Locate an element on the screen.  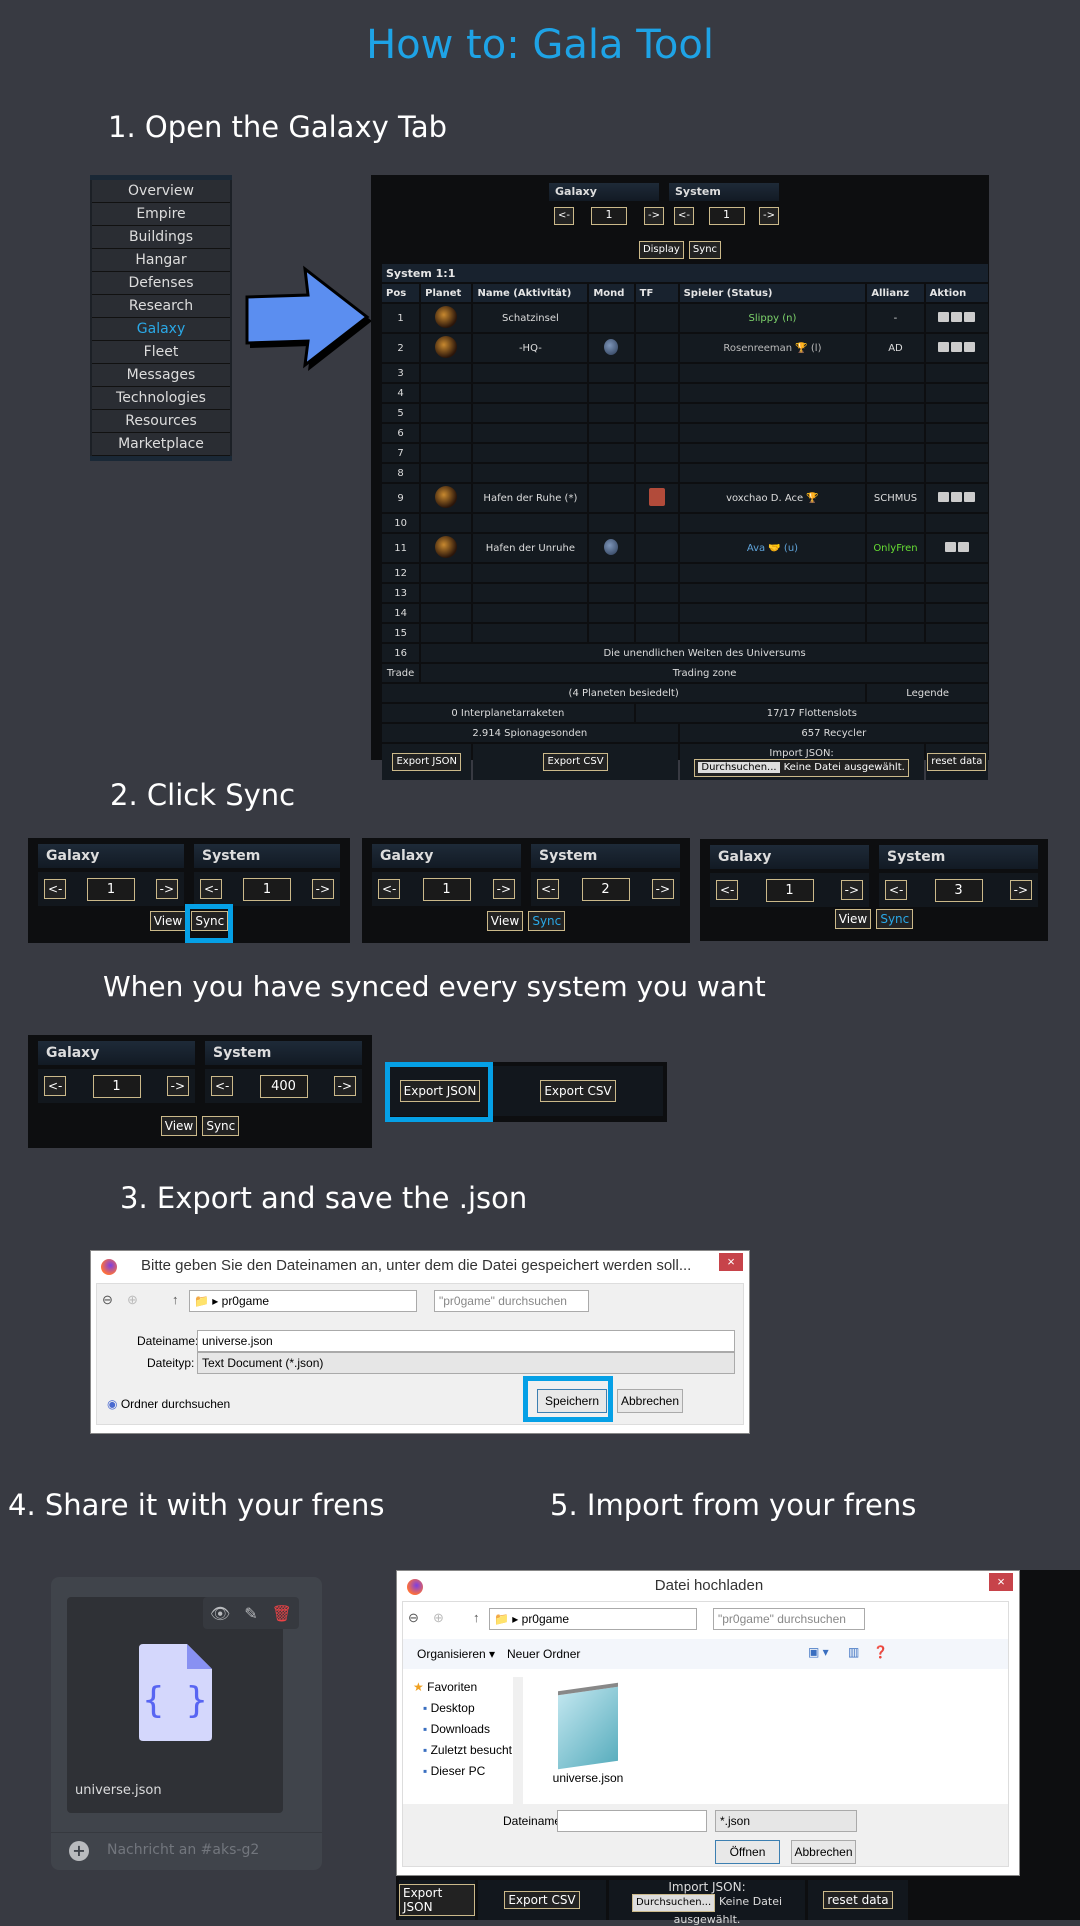
preview-pane-icon: ▥ is located at coordinates (853, 1652).